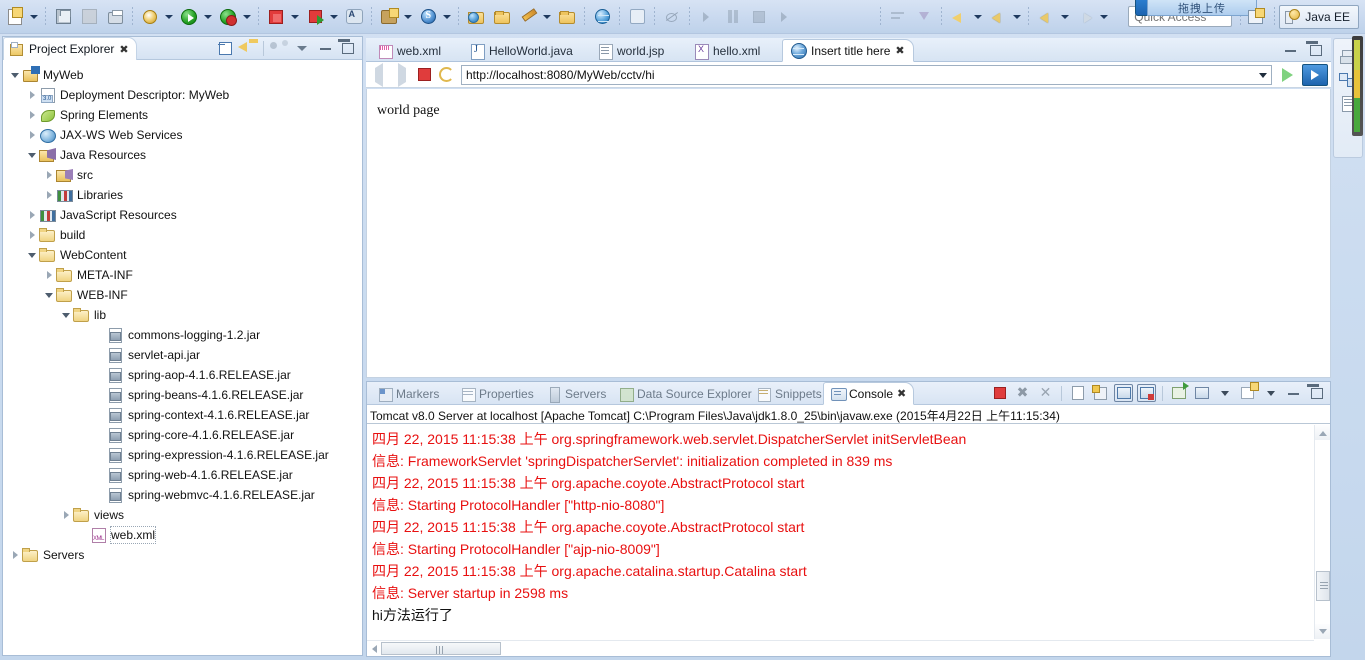 The width and height of the screenshot is (1365, 660). I want to click on run-server-button, so click(234, 17).